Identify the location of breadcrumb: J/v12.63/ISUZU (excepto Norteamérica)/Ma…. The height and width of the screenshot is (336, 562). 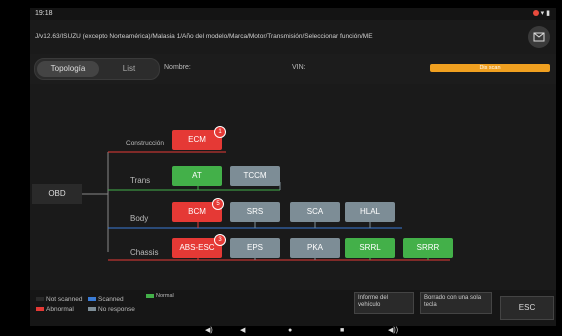
(204, 36).